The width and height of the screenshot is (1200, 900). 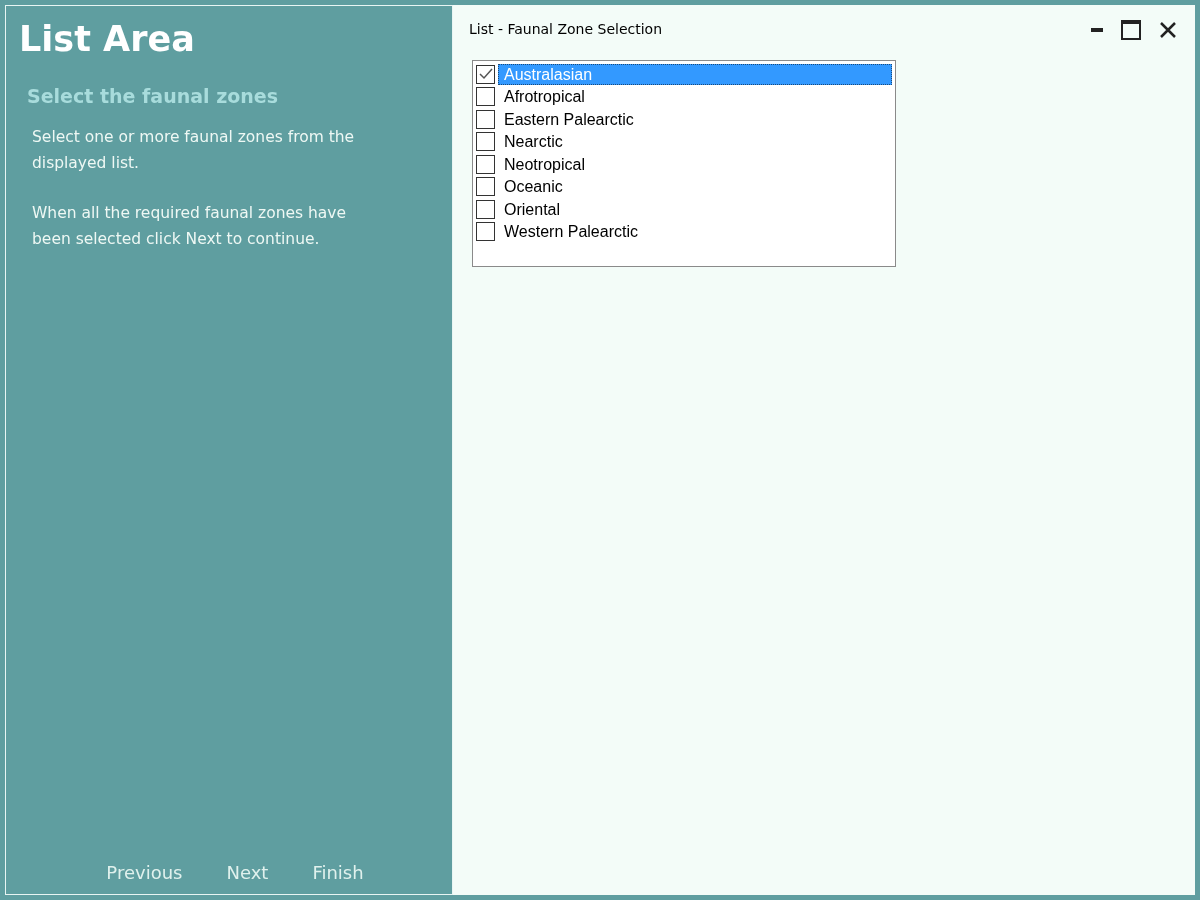 I want to click on sidebar-title: List Area, so click(x=107, y=39).